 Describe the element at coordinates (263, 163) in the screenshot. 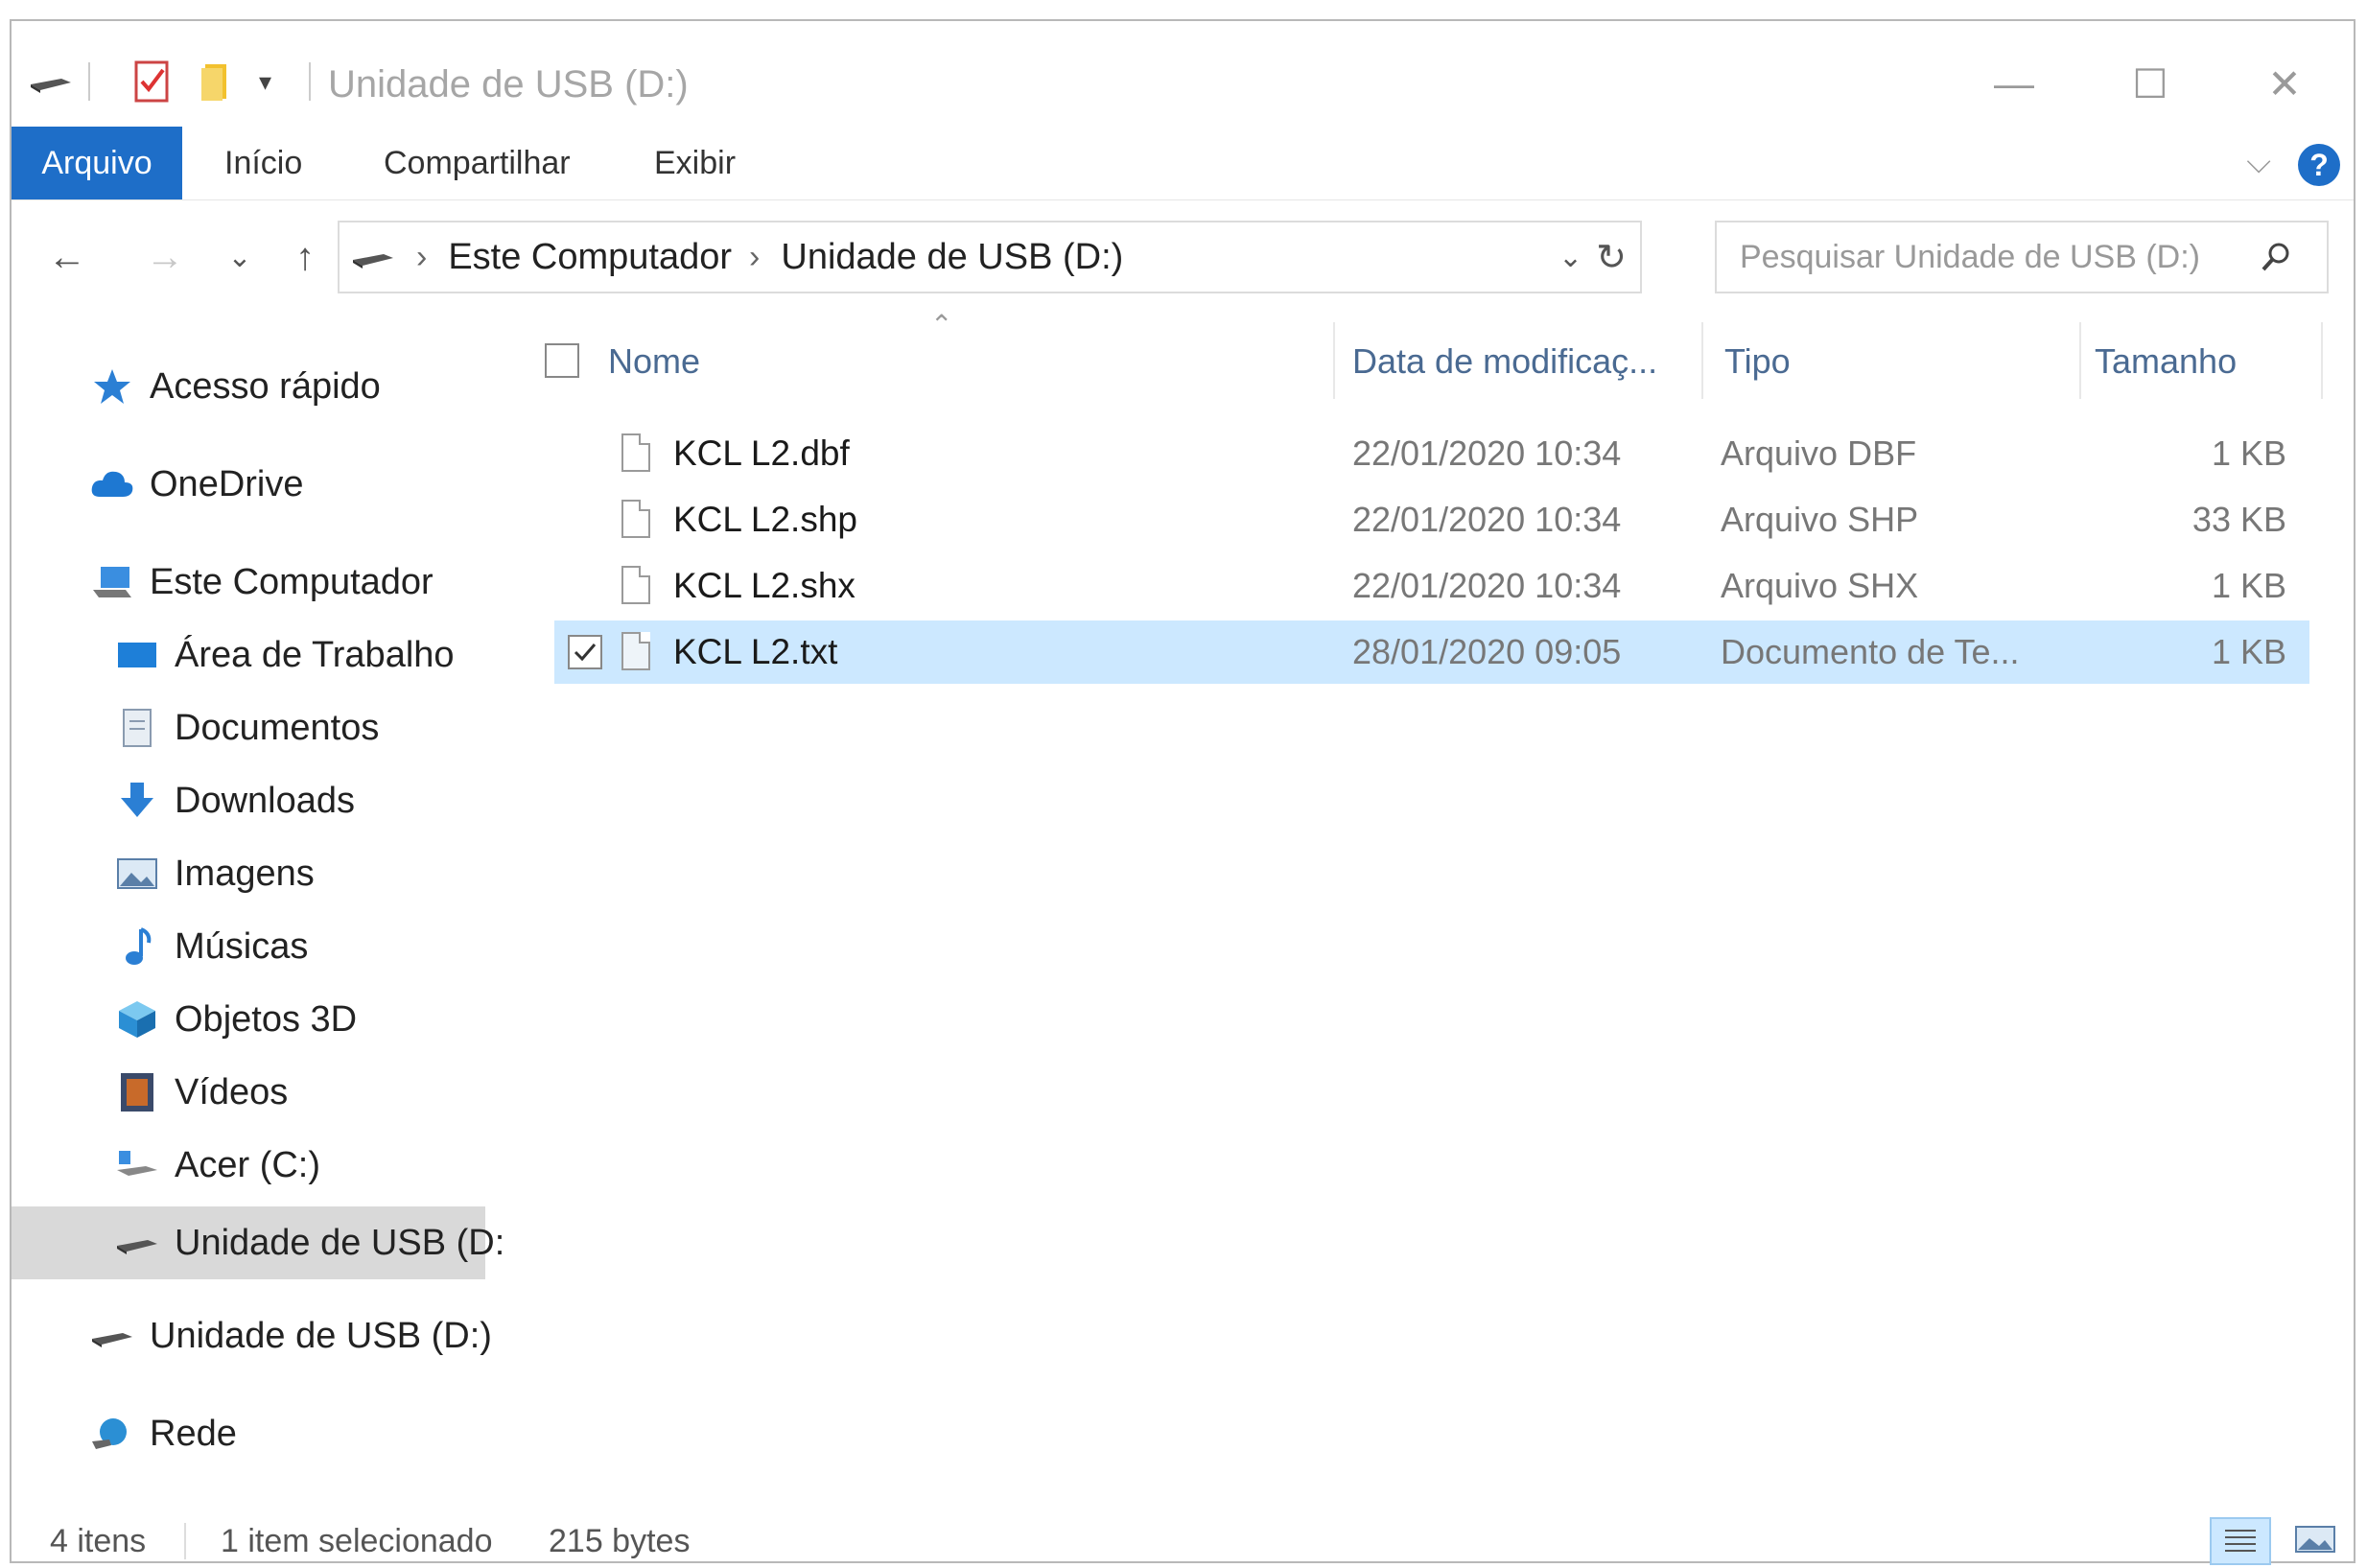

I see `tab-inicio: Início` at that location.